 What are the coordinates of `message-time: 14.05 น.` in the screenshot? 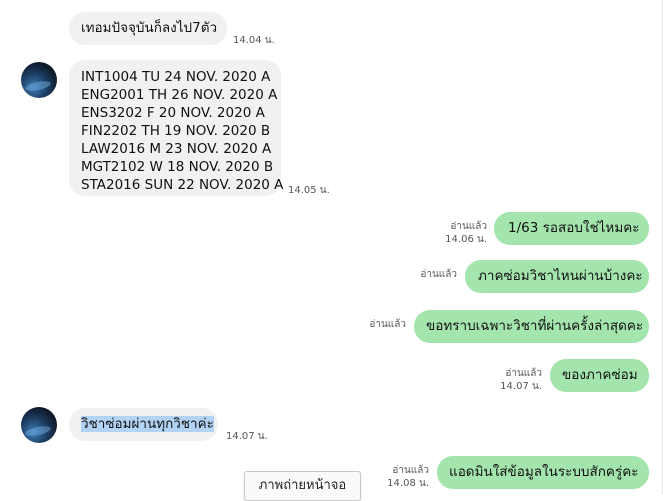 It's located at (309, 190).